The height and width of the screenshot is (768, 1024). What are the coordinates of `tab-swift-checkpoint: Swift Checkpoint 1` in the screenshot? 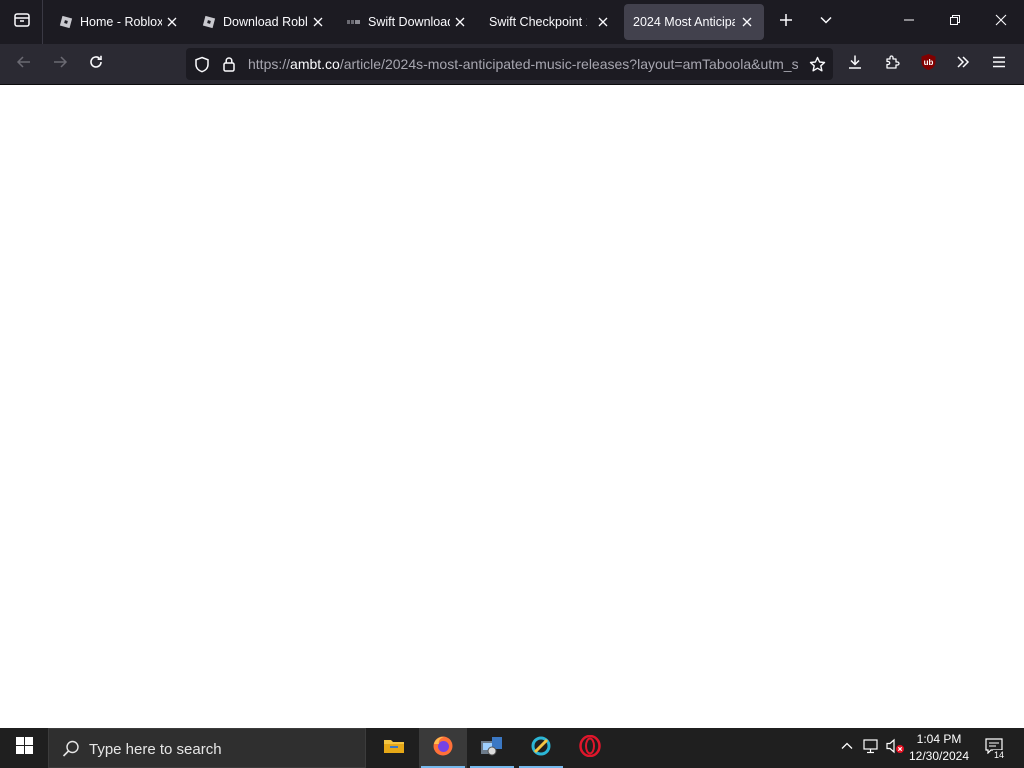 It's located at (546, 22).